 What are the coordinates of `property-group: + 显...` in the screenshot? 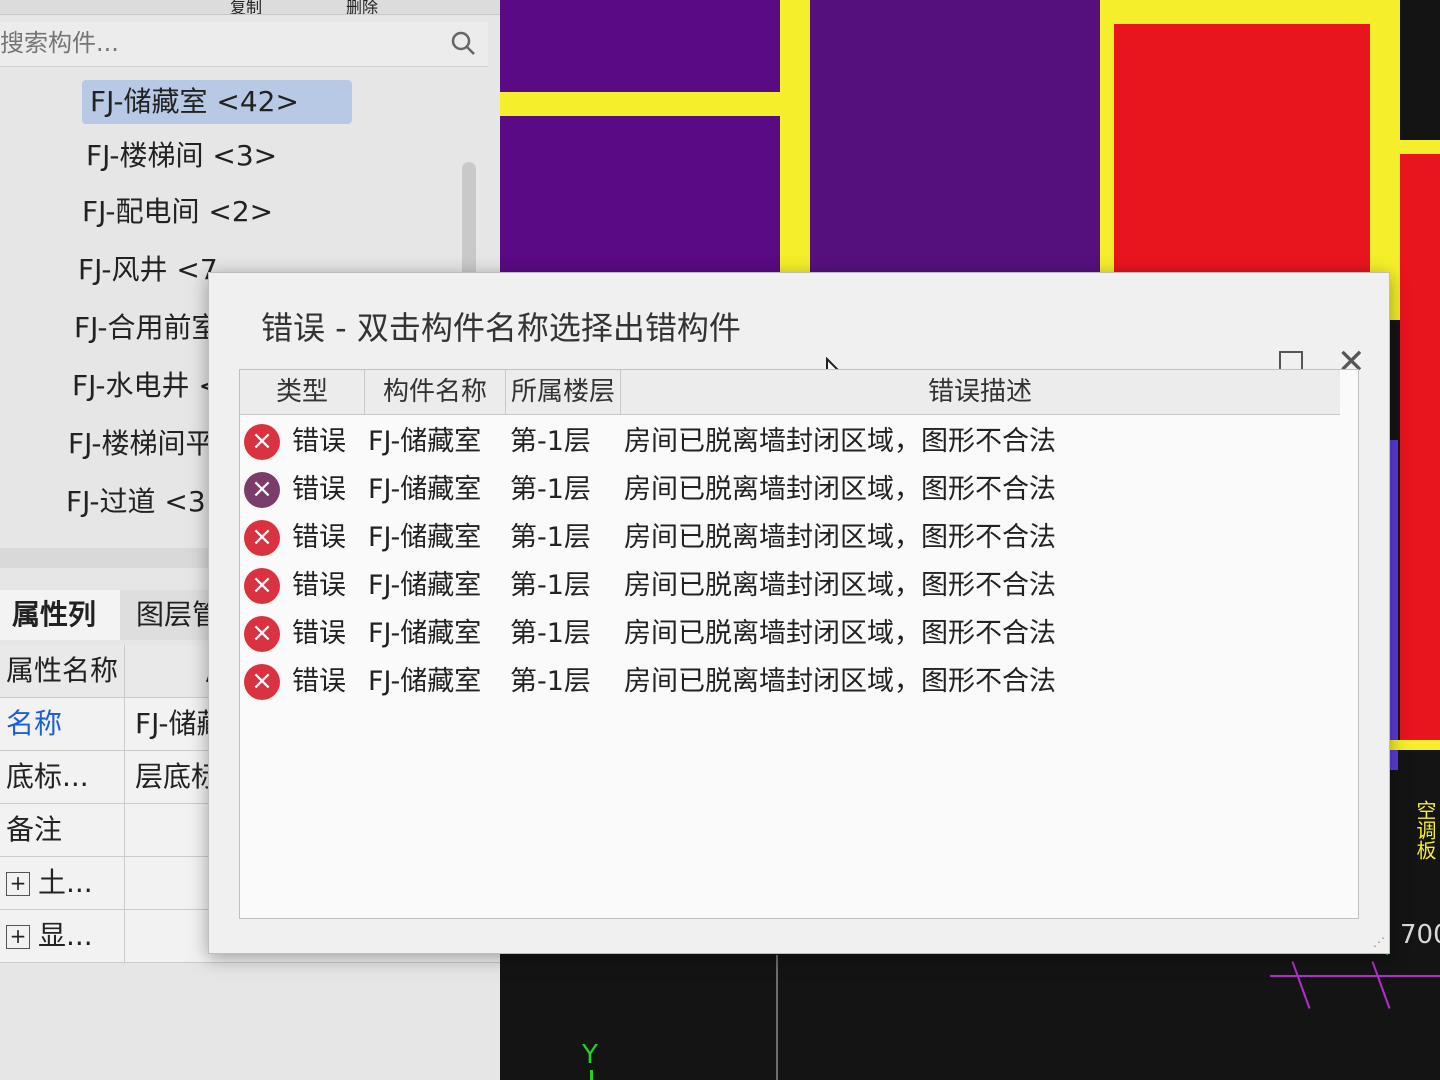 It's located at (64, 936).